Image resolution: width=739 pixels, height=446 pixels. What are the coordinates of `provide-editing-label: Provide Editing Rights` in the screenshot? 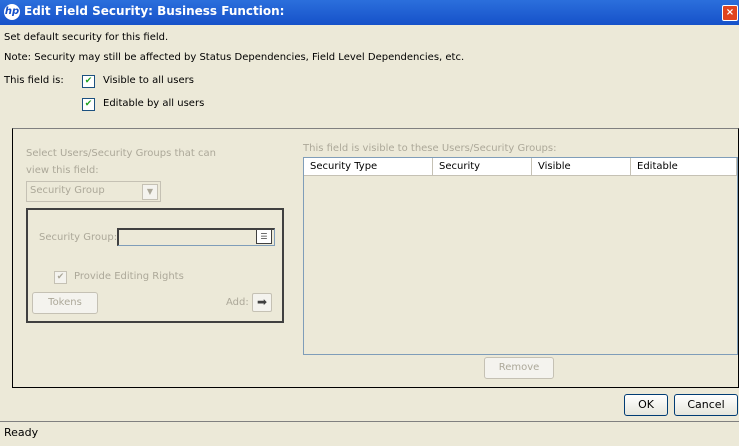 It's located at (129, 276).